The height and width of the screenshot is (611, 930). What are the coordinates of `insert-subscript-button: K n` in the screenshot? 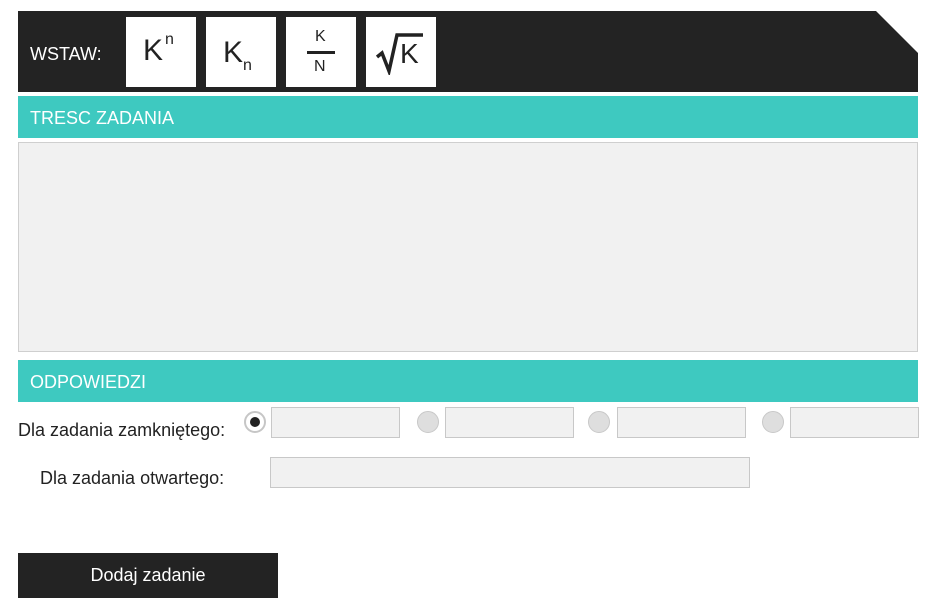 It's located at (241, 52).